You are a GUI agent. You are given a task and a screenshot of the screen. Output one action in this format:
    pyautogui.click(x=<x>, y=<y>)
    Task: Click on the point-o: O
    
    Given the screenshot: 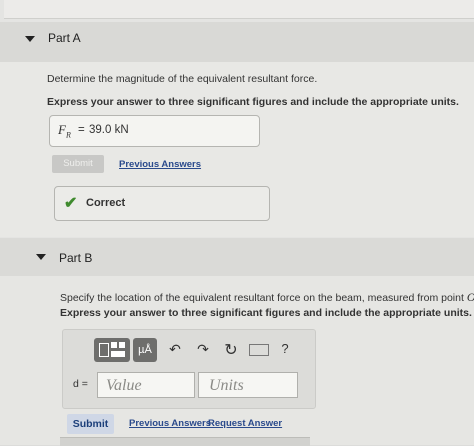 What is the action you would take?
    pyautogui.click(x=470, y=297)
    